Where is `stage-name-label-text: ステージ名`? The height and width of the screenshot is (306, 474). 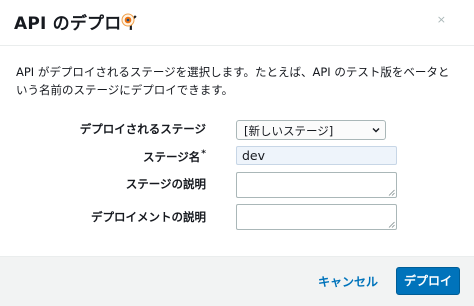
stage-name-label-text: ステージ名 is located at coordinates (172, 157).